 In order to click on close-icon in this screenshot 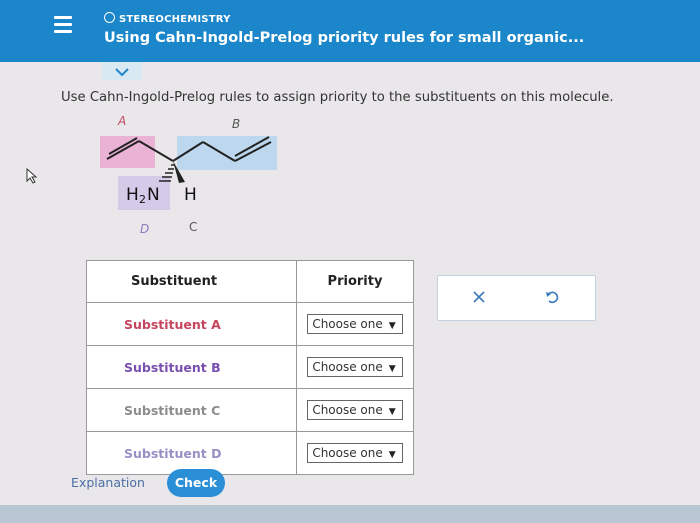, I will do `click(479, 297)`.